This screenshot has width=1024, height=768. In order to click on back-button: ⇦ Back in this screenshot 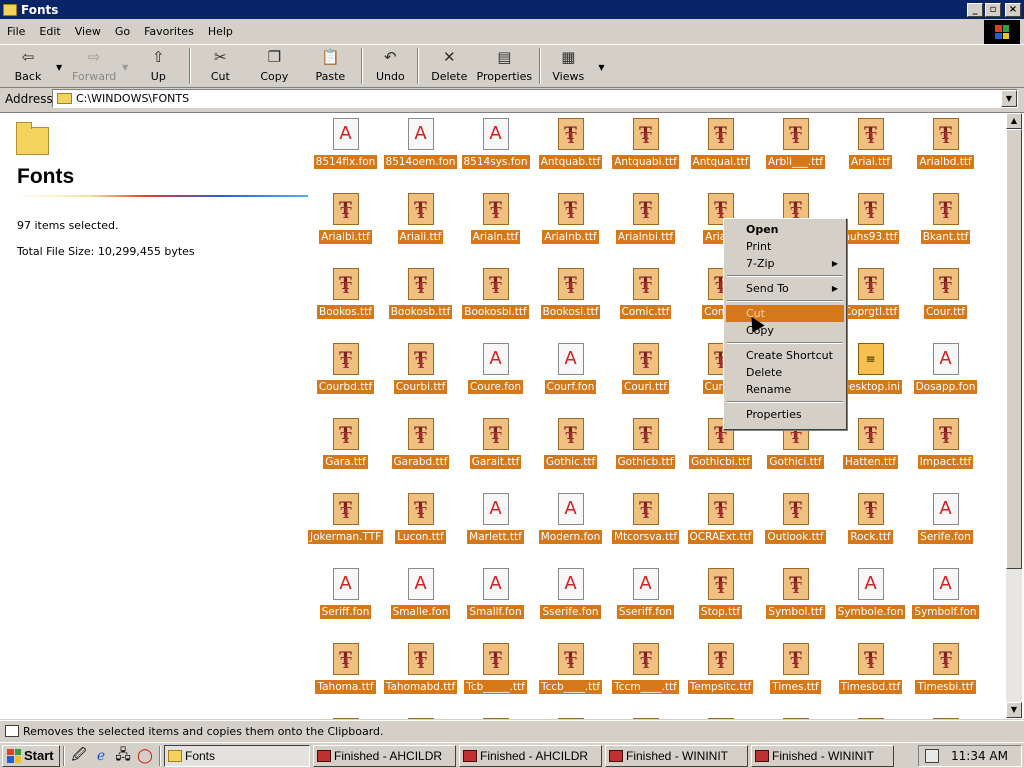, I will do `click(28, 66)`.